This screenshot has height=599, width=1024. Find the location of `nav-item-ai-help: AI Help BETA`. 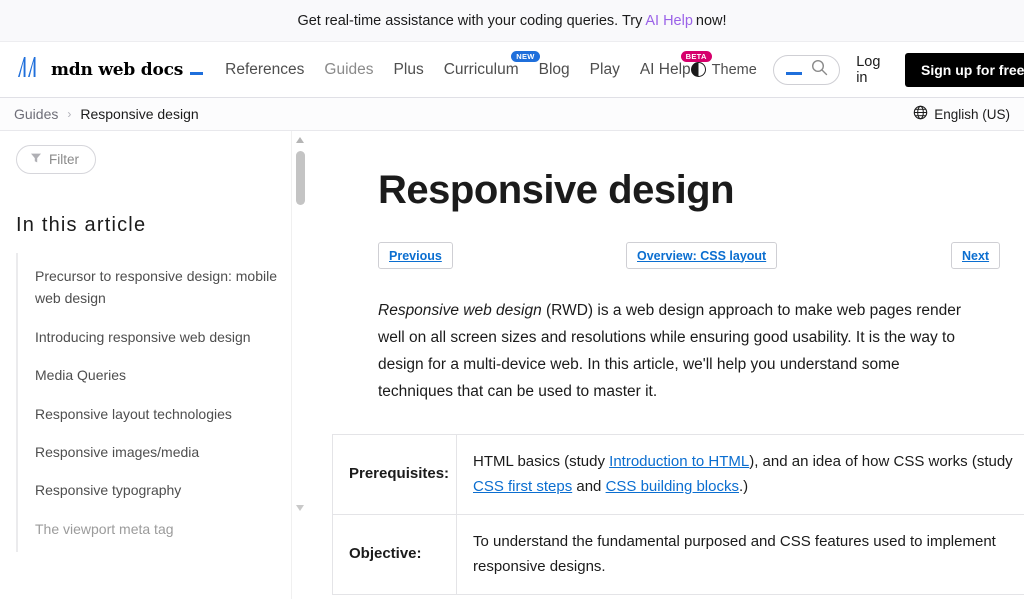

nav-item-ai-help: AI Help BETA is located at coordinates (675, 64).